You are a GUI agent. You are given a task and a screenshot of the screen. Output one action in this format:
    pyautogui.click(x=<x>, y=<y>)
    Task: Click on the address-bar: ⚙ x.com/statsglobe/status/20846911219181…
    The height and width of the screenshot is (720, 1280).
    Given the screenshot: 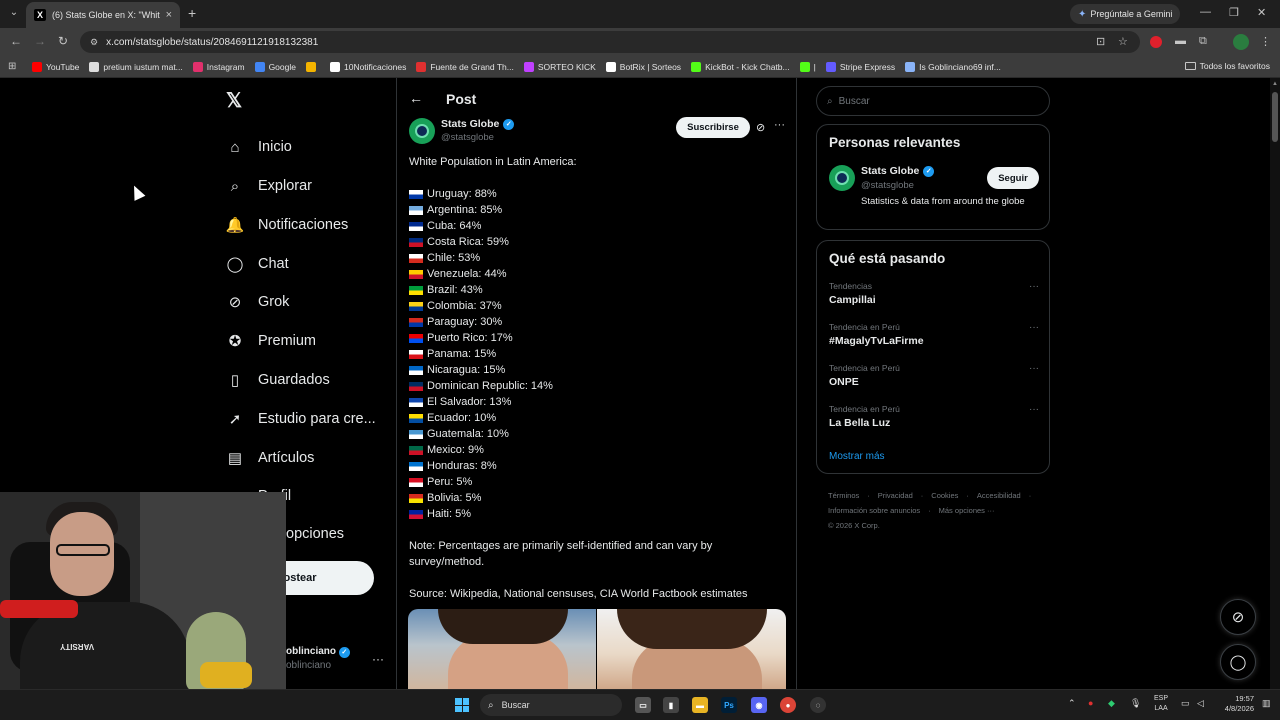 What is the action you would take?
    pyautogui.click(x=610, y=42)
    